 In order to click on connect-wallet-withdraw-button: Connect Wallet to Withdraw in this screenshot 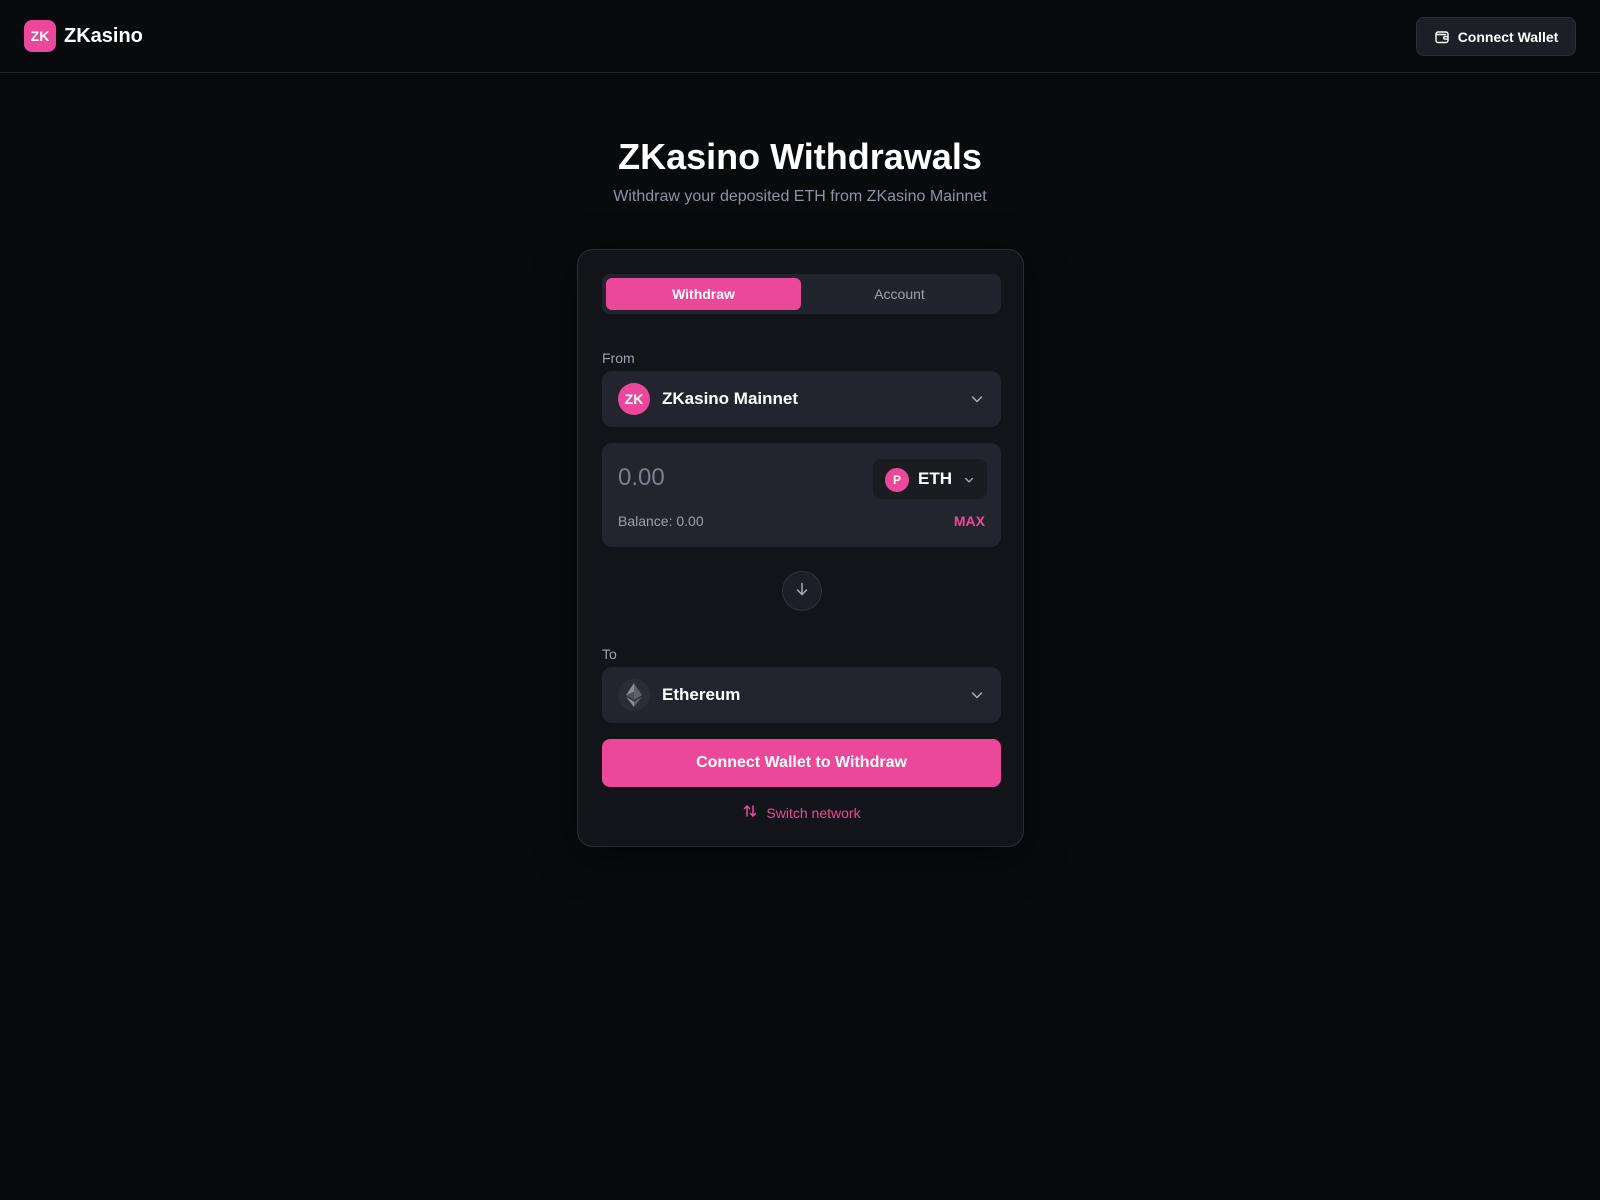, I will do `click(801, 763)`.